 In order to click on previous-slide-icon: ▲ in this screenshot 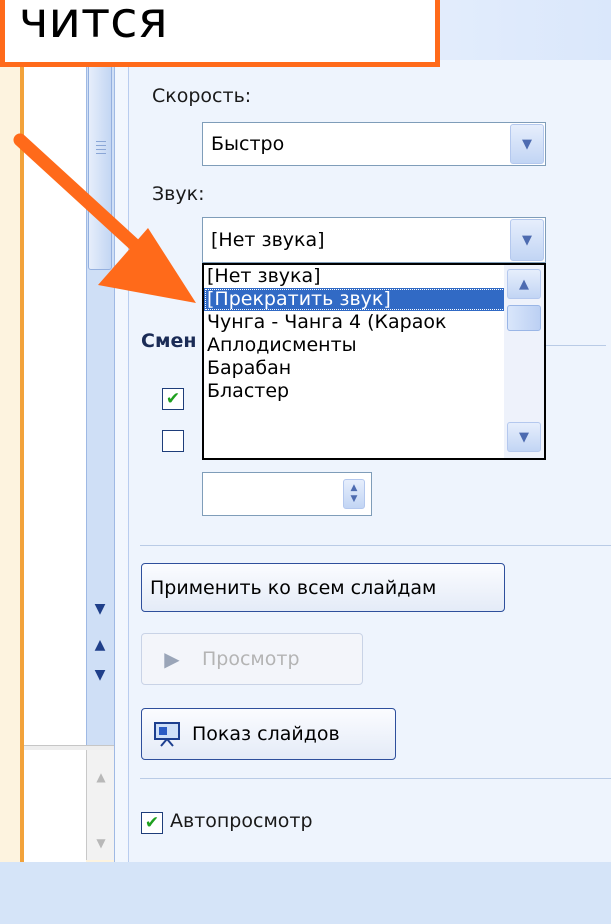, I will do `click(100, 645)`.